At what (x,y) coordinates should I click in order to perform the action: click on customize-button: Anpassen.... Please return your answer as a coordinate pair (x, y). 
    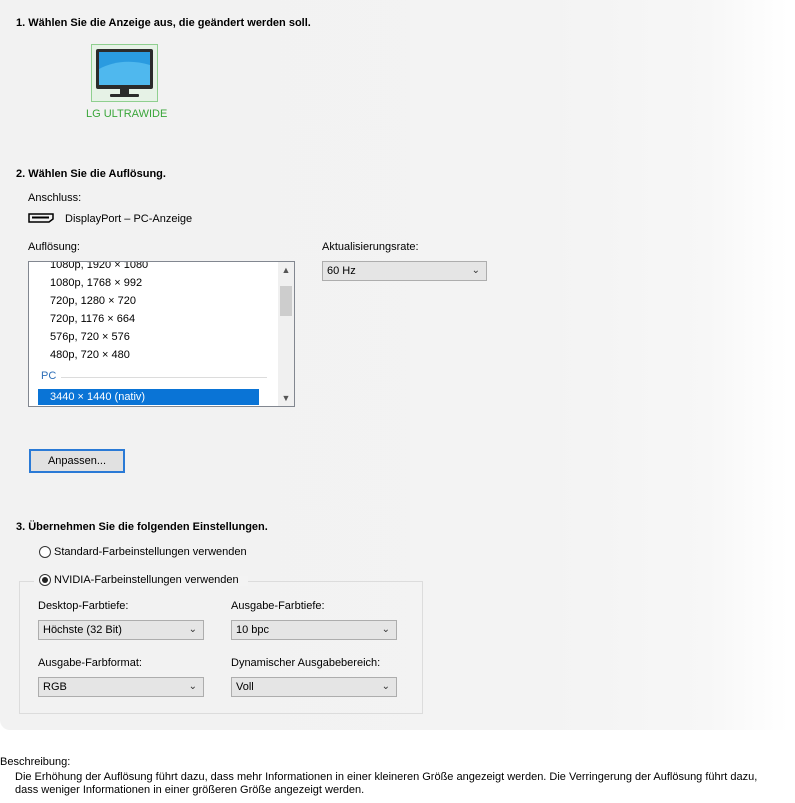
    Looking at the image, I should click on (77, 461).